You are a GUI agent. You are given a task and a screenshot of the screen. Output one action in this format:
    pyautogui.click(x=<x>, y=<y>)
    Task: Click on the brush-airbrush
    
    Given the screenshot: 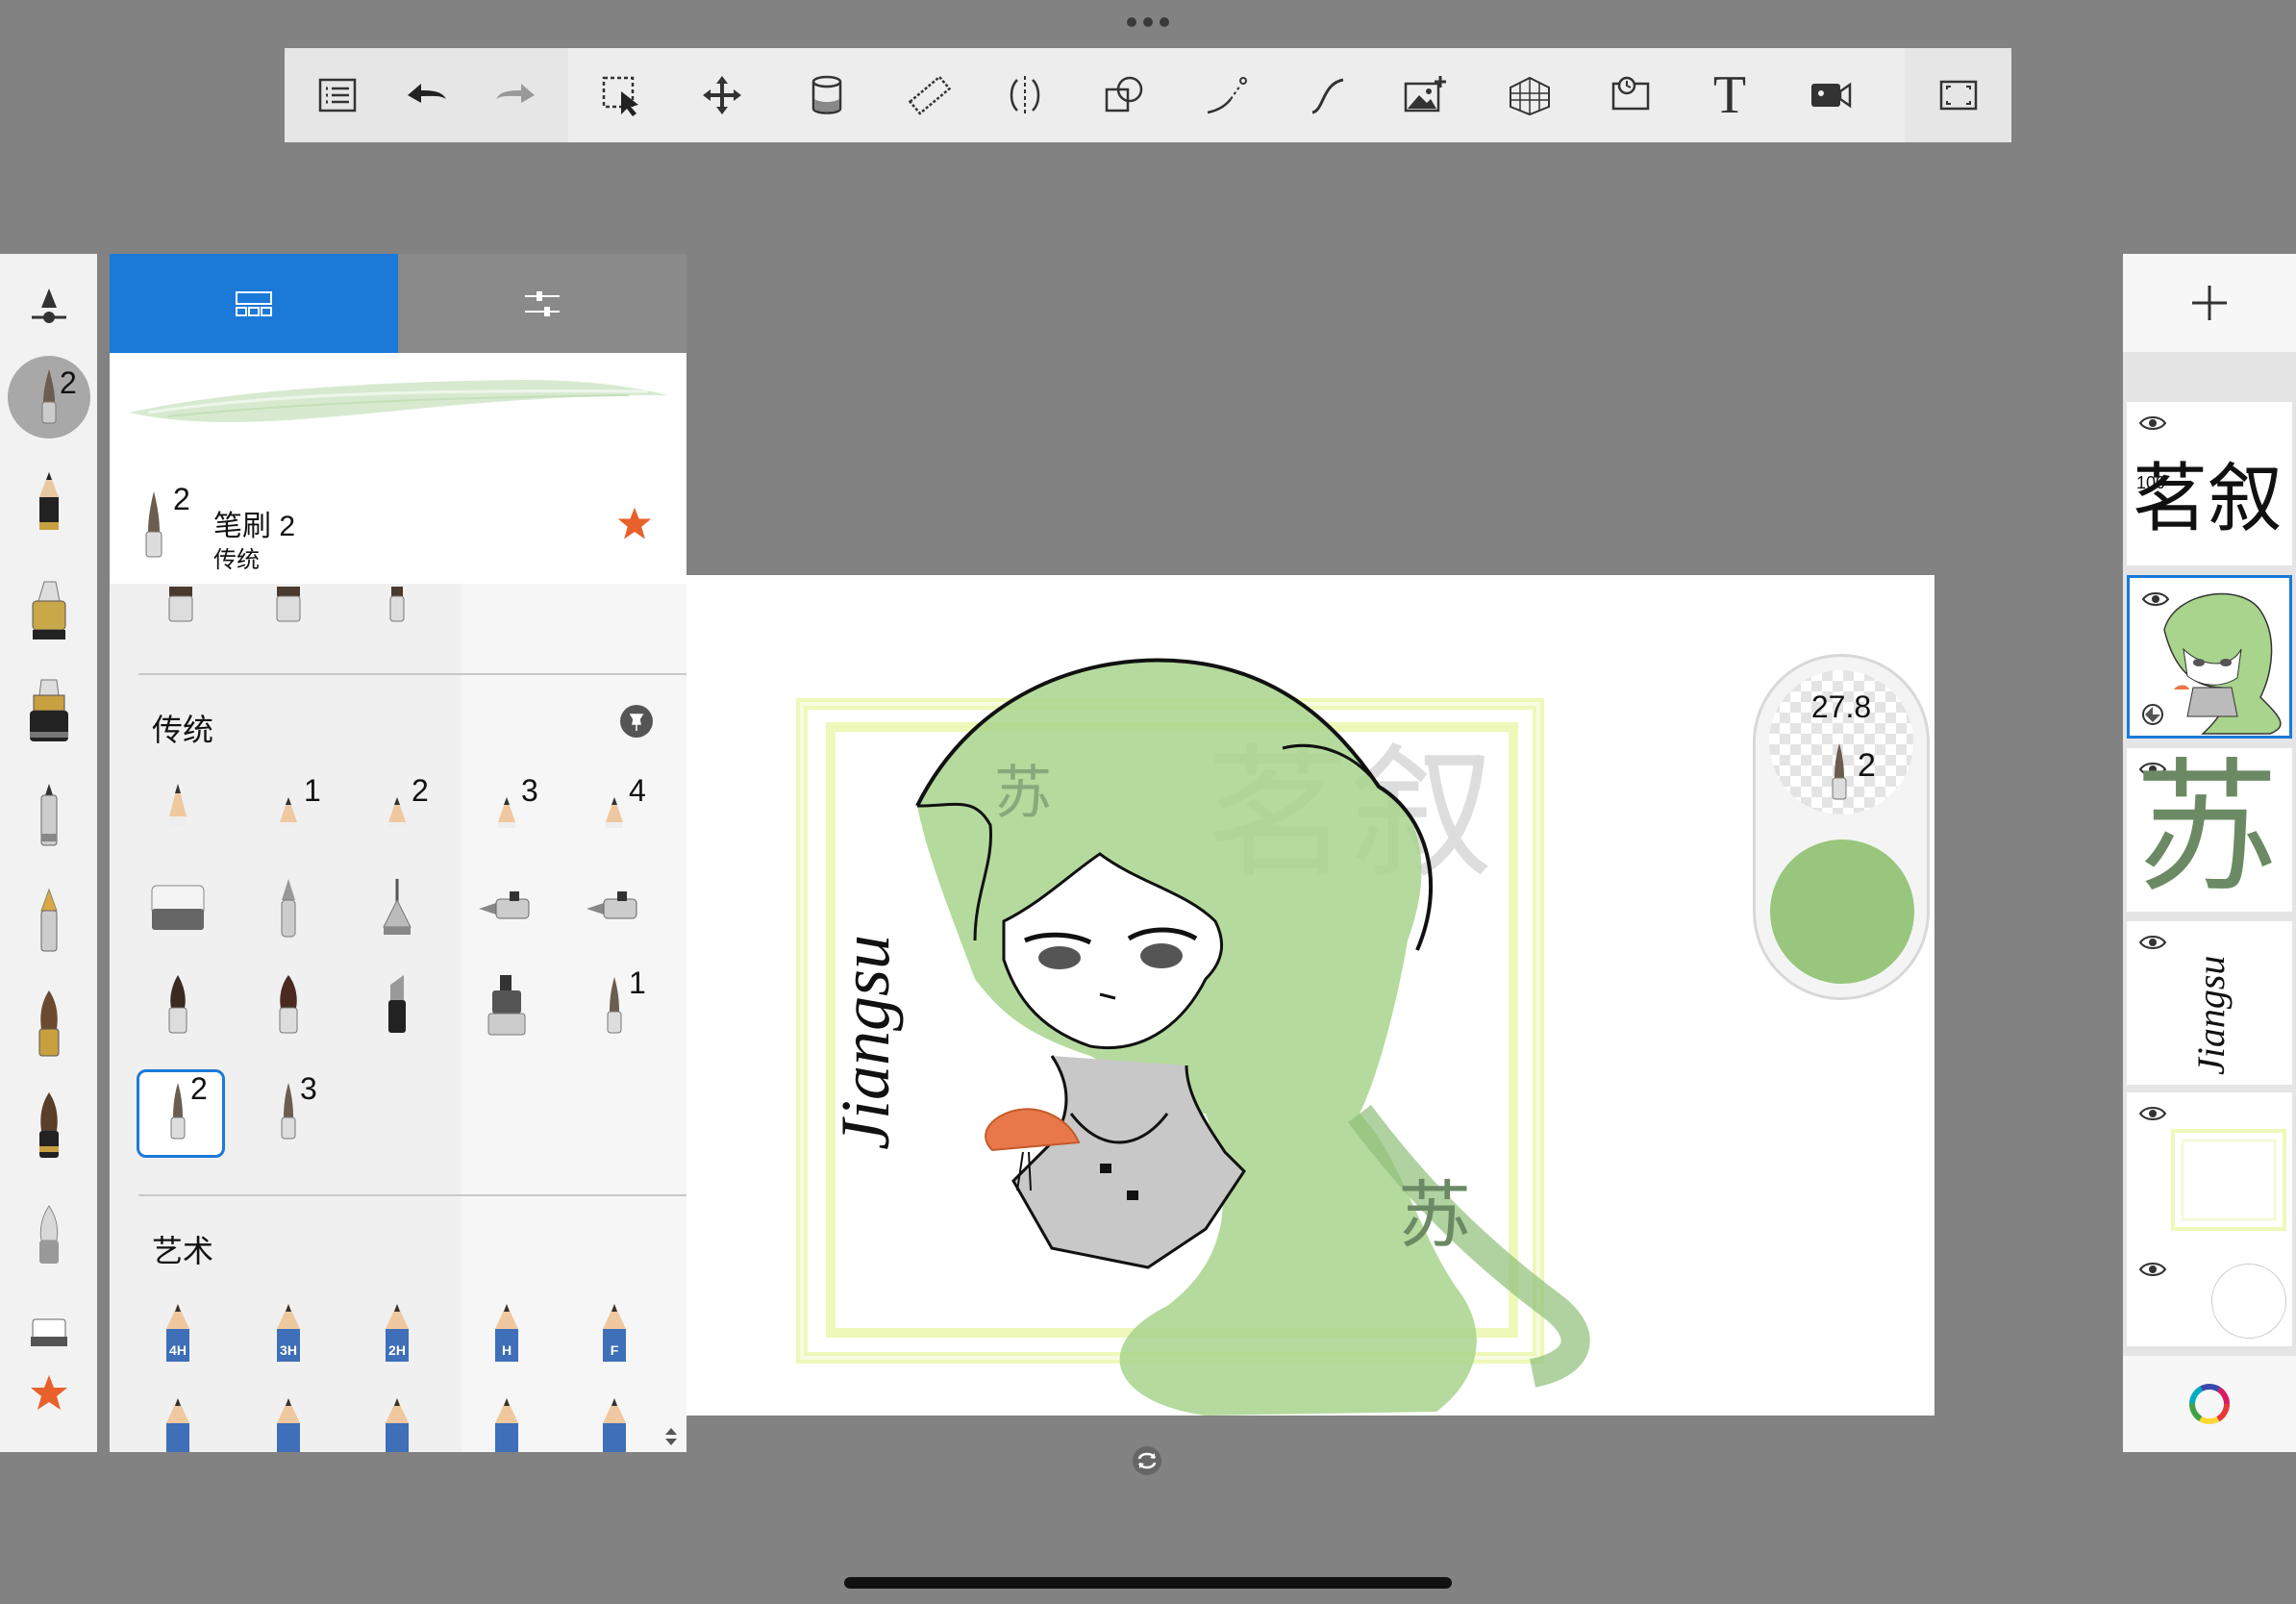 What is the action you would take?
    pyautogui.click(x=507, y=908)
    